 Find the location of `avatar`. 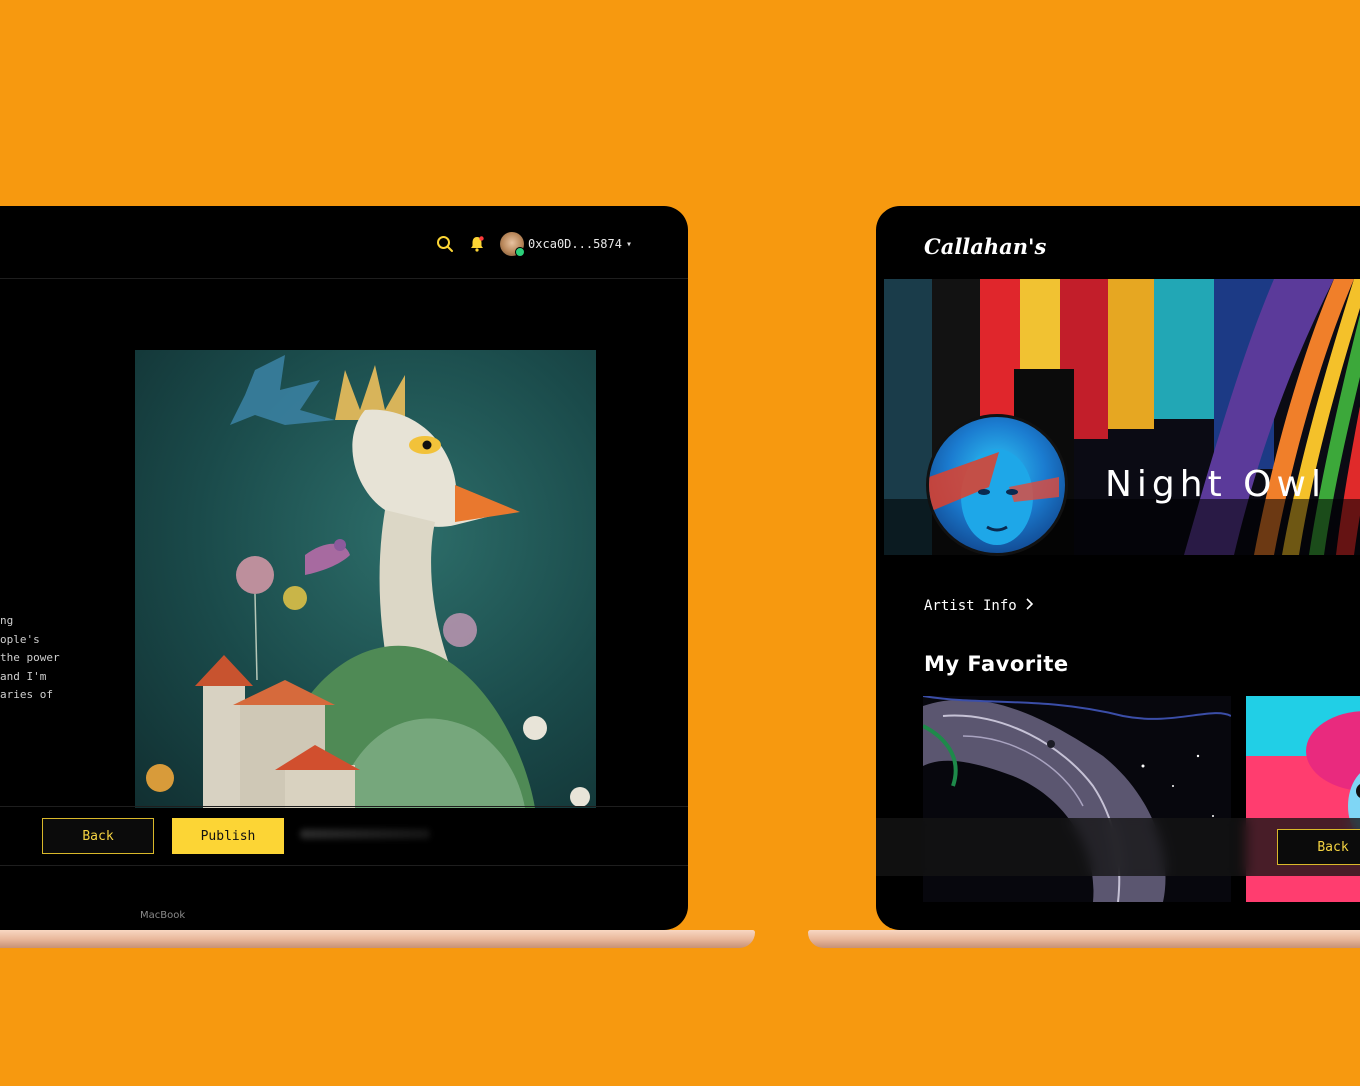

avatar is located at coordinates (513, 244).